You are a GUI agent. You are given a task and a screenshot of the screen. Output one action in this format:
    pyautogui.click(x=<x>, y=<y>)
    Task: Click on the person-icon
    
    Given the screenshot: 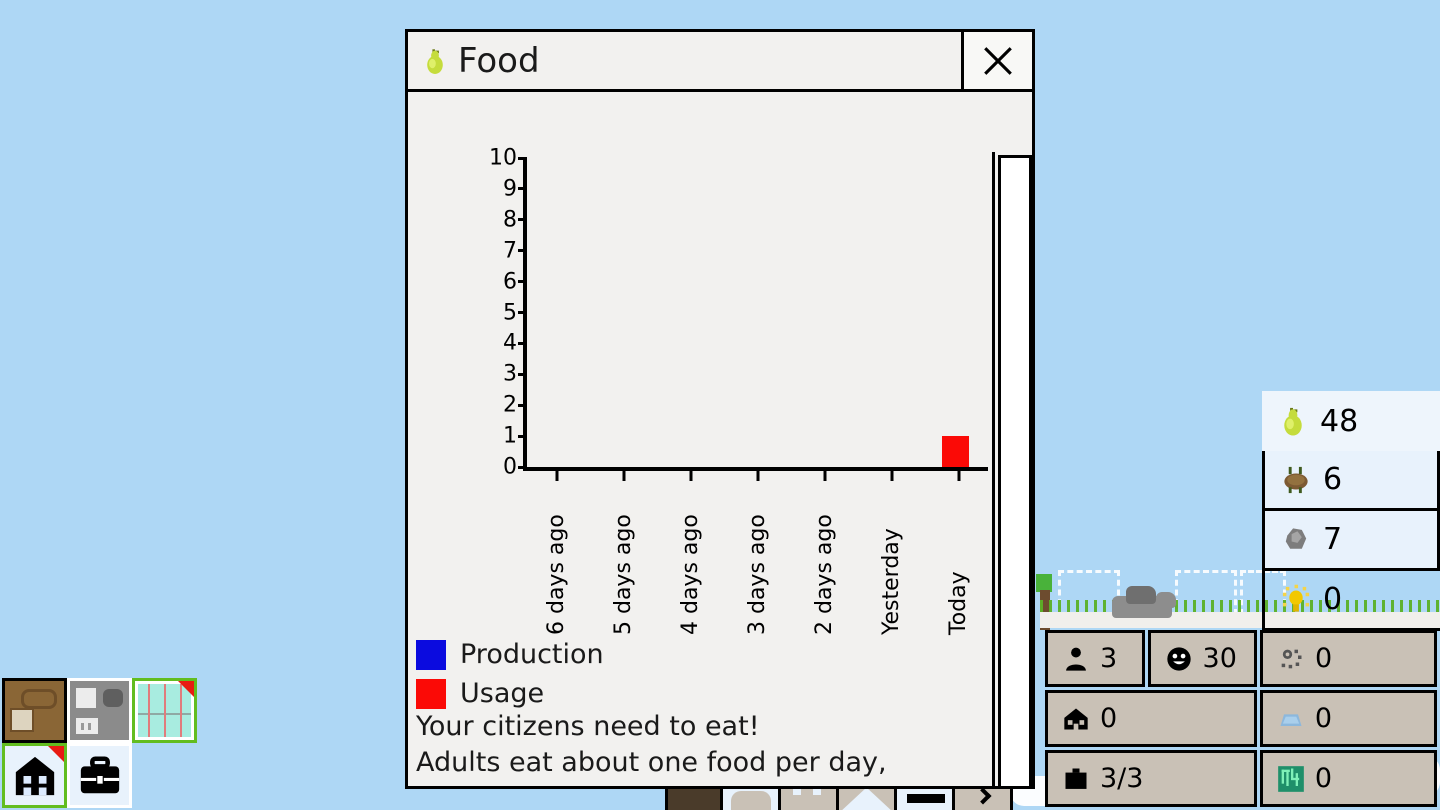 What is the action you would take?
    pyautogui.click(x=1076, y=659)
    